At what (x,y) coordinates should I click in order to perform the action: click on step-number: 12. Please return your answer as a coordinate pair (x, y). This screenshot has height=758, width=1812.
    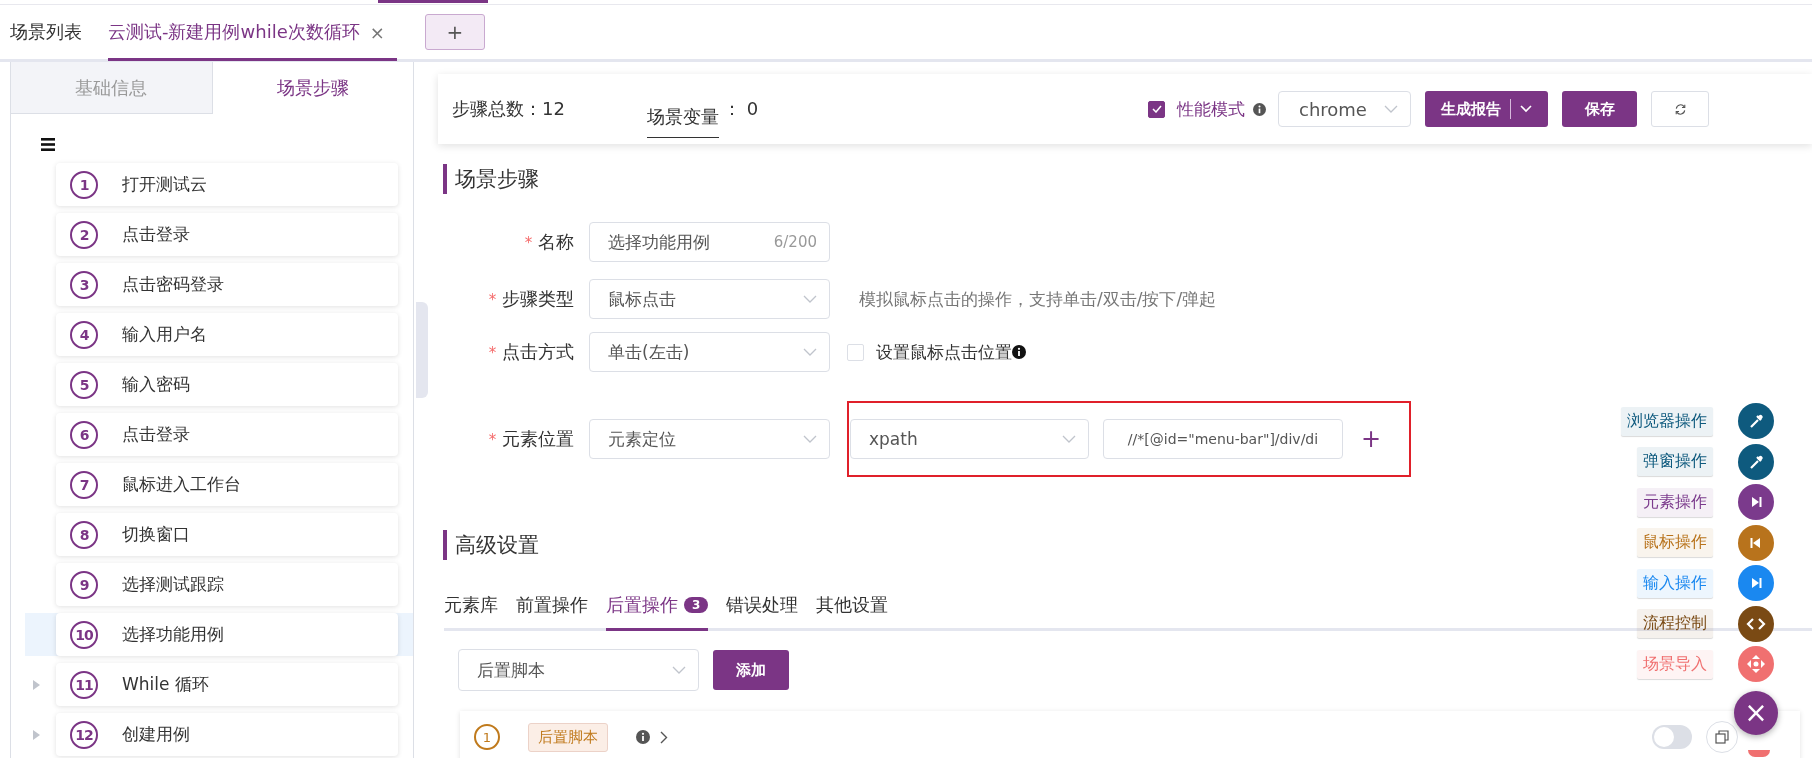
    Looking at the image, I should click on (84, 734).